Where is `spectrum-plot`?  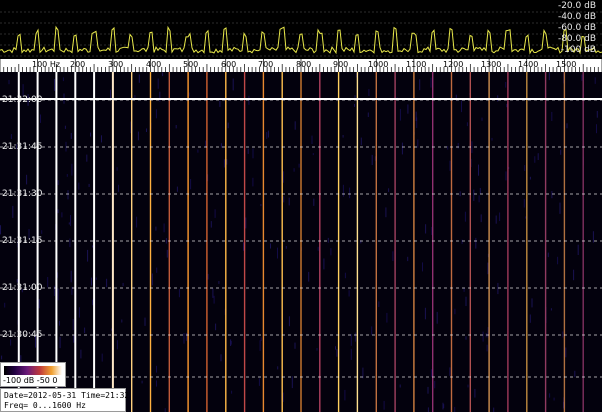
spectrum-plot is located at coordinates (301, 34).